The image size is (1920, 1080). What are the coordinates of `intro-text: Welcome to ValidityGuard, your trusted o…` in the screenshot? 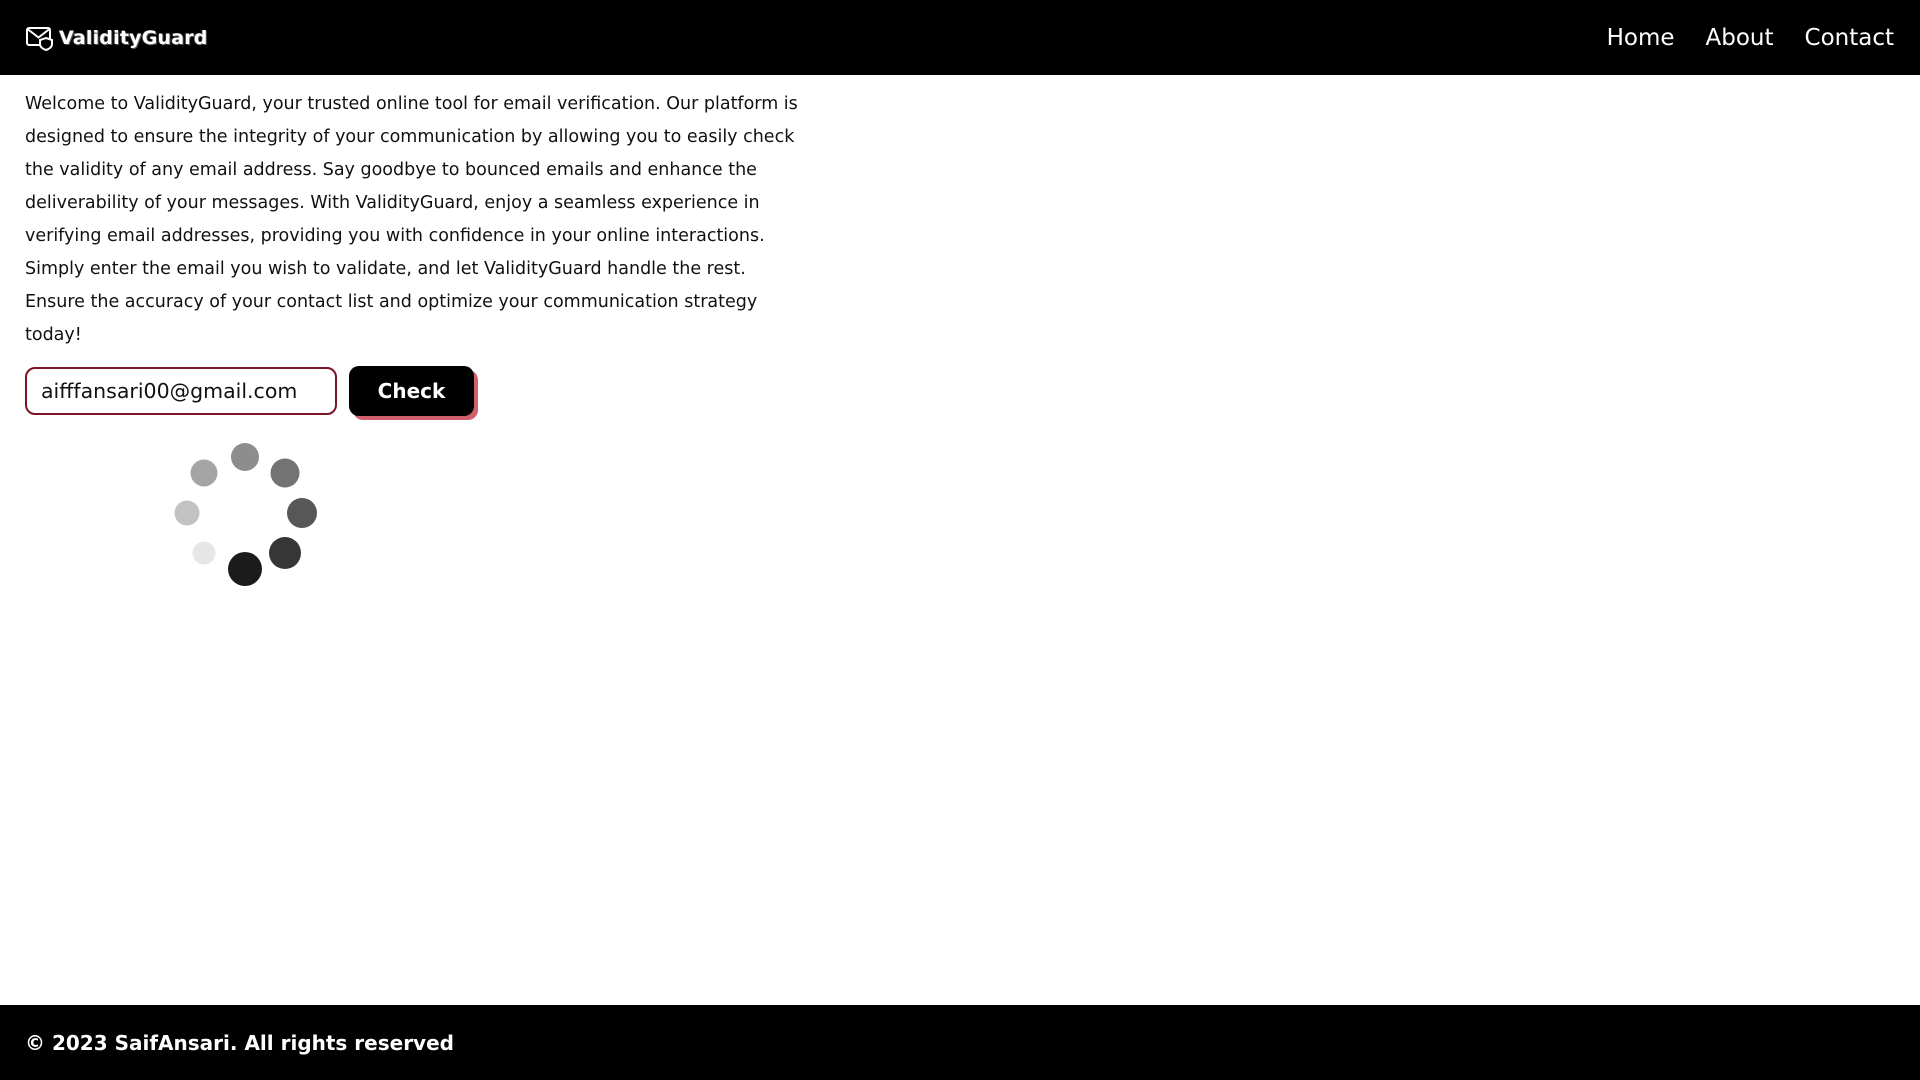 It's located at (411, 219).